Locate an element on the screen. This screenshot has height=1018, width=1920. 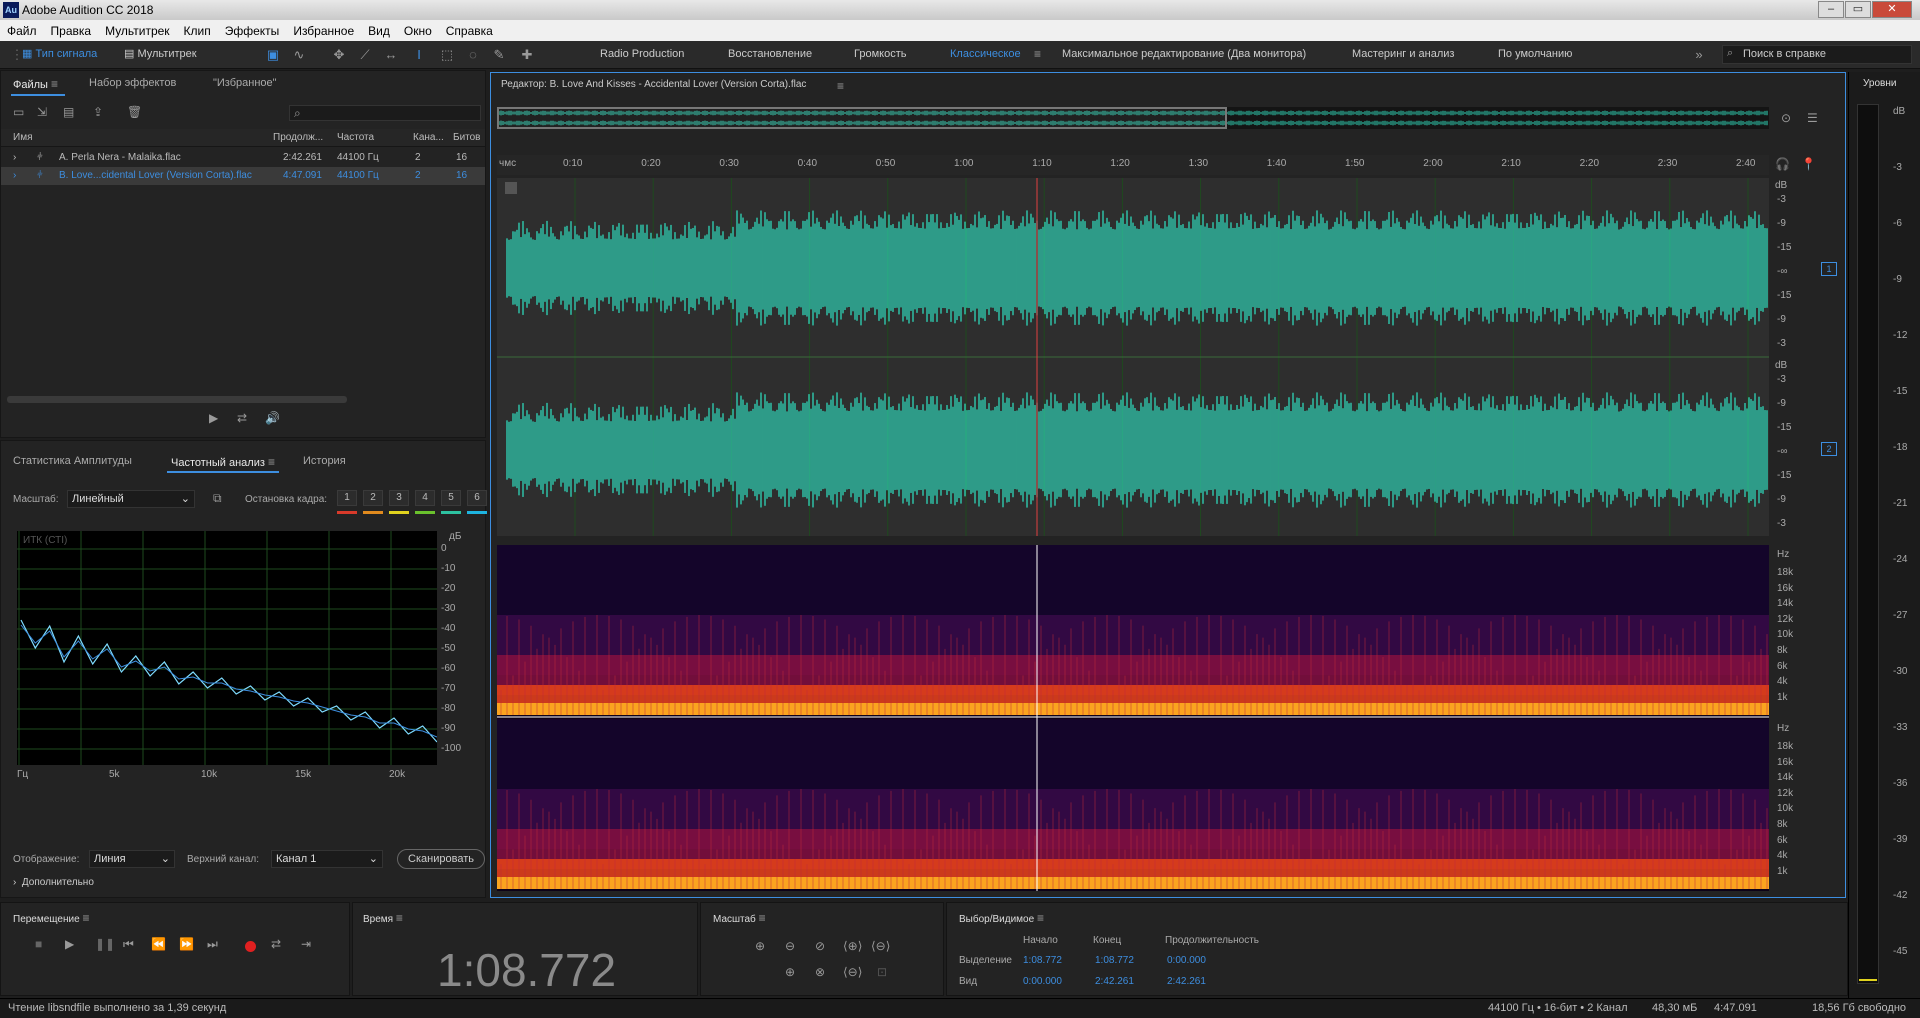
zoom-out-time-icon: ⟨⊖⟩ is located at coordinates (880, 946).